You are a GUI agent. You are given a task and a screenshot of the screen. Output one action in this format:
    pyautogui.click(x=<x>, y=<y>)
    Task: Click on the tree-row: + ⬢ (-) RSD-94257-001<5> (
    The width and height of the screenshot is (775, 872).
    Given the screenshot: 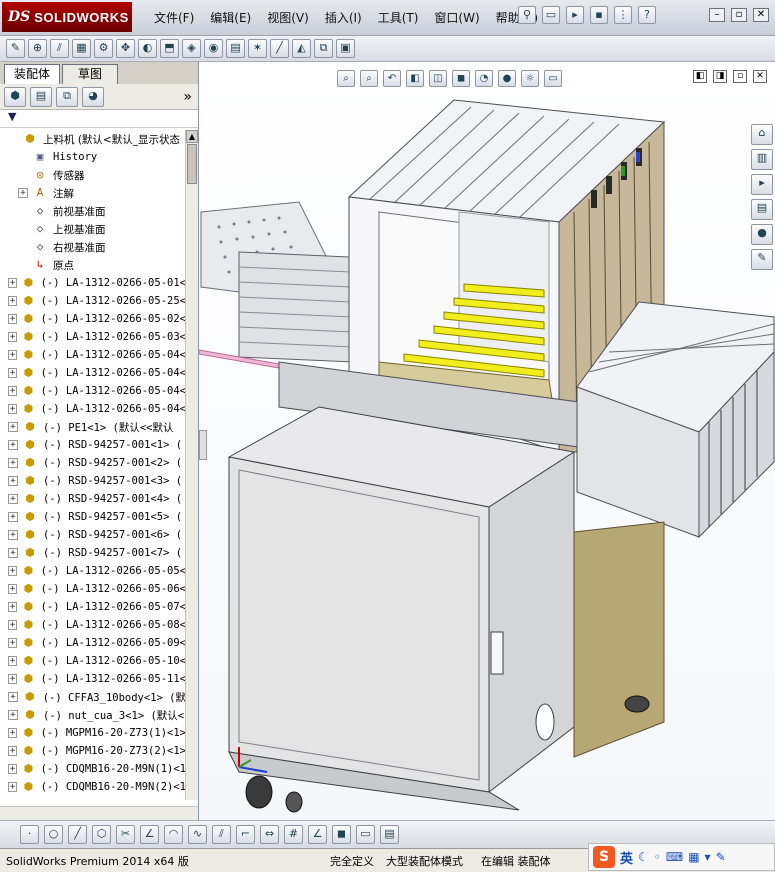 What is the action you would take?
    pyautogui.click(x=93, y=517)
    